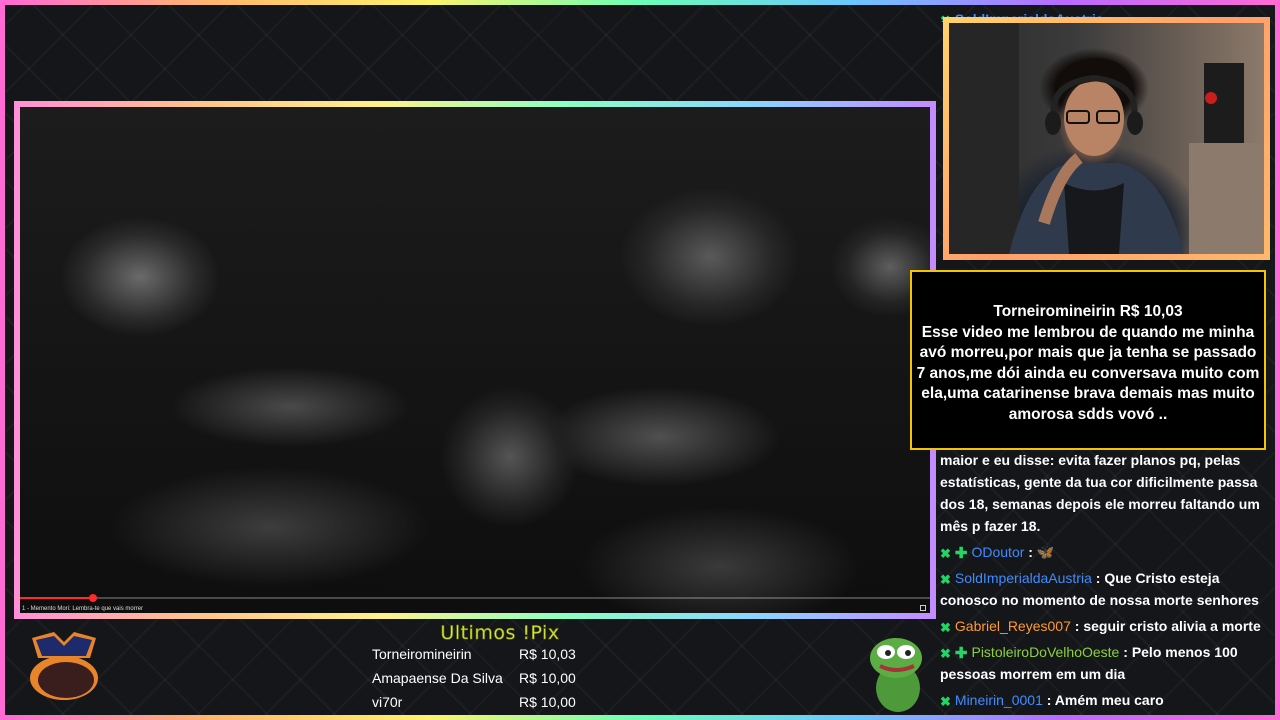  I want to click on video-scrubber-handle, so click(92, 598).